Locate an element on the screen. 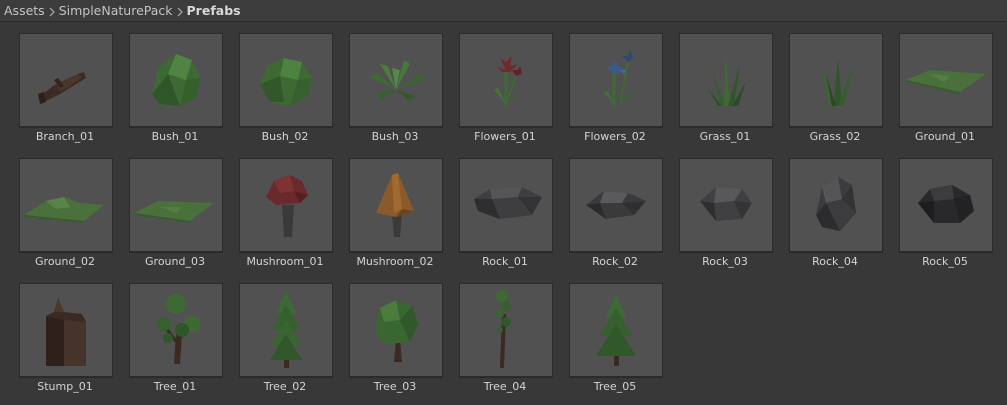  red-flower-icon is located at coordinates (506, 80).